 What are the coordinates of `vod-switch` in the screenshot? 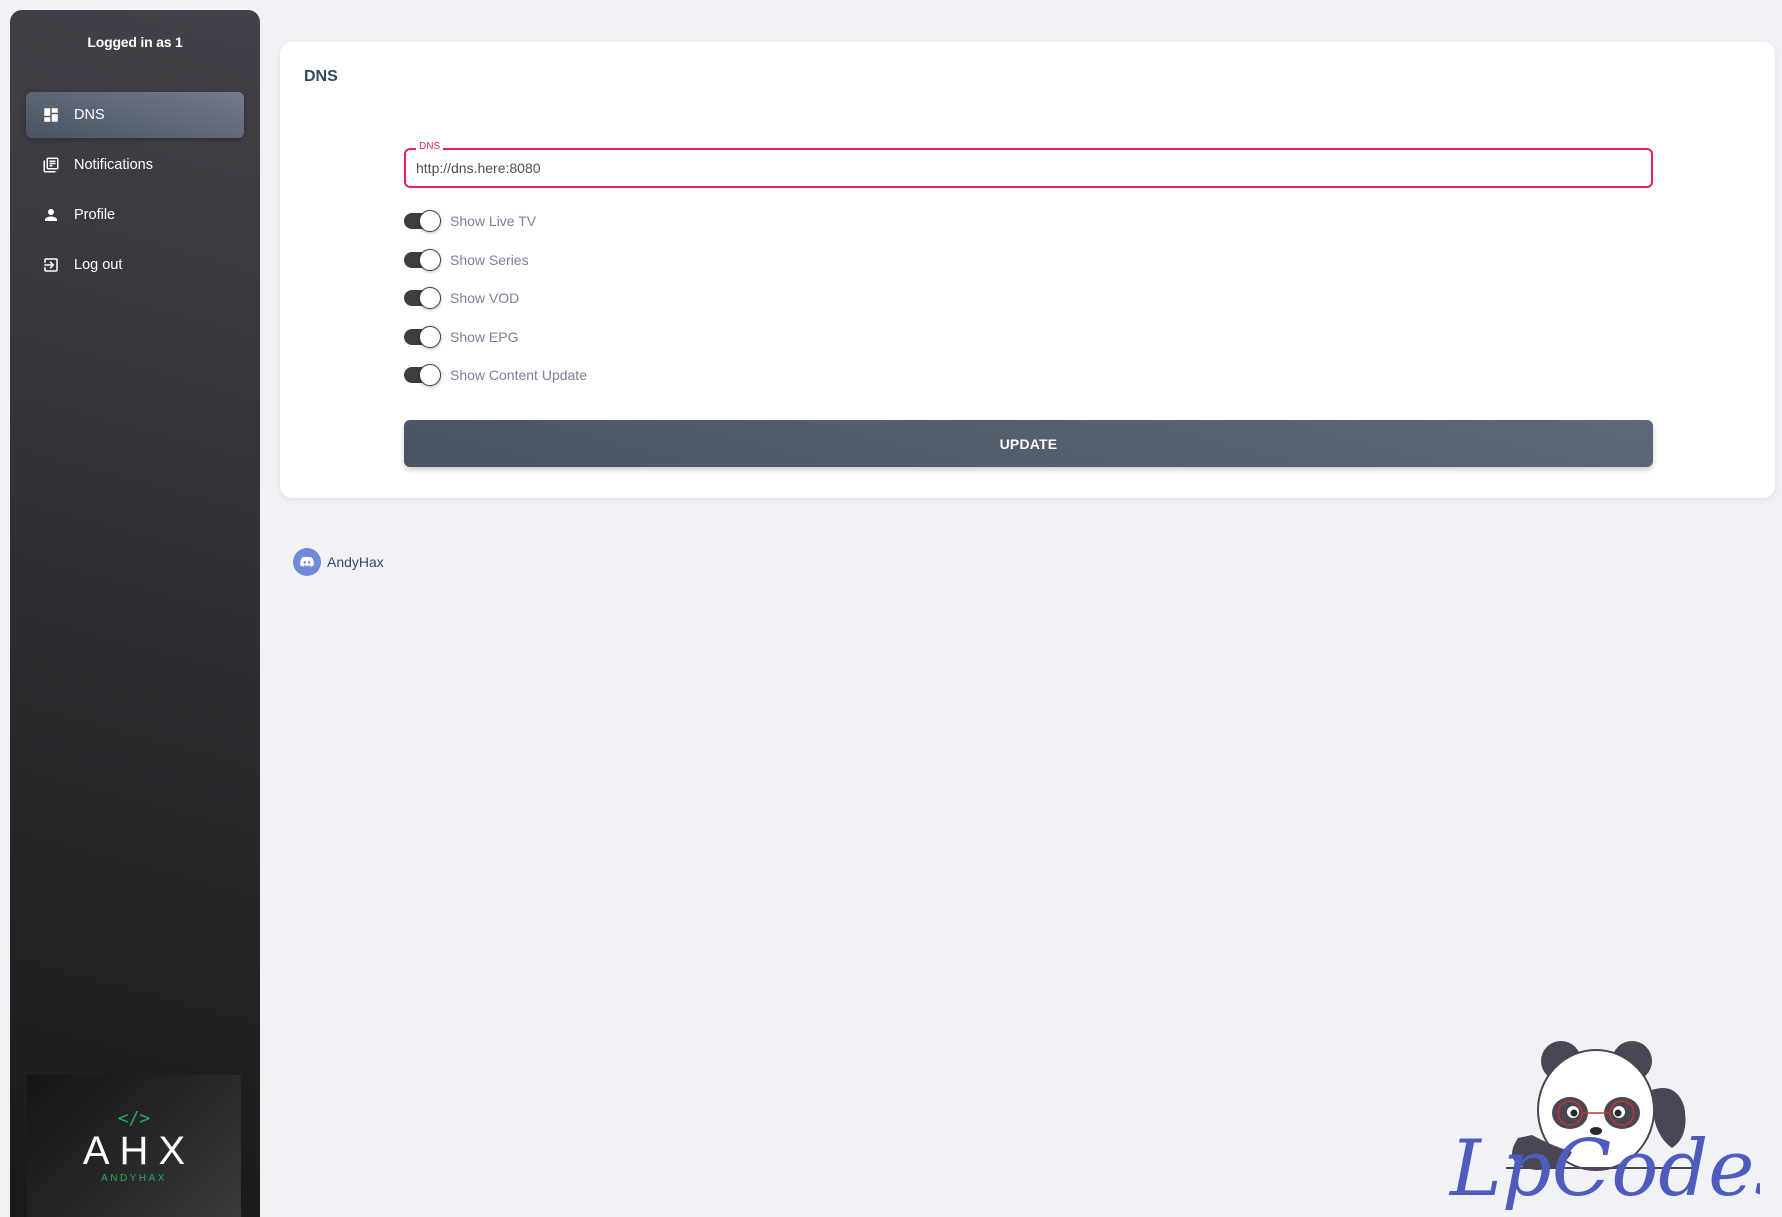 It's located at (422, 298).